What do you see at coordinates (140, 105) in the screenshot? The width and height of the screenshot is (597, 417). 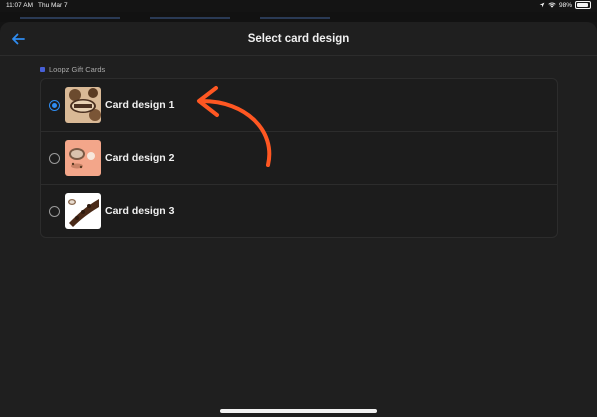 I see `card-design-label: Card design 1` at bounding box center [140, 105].